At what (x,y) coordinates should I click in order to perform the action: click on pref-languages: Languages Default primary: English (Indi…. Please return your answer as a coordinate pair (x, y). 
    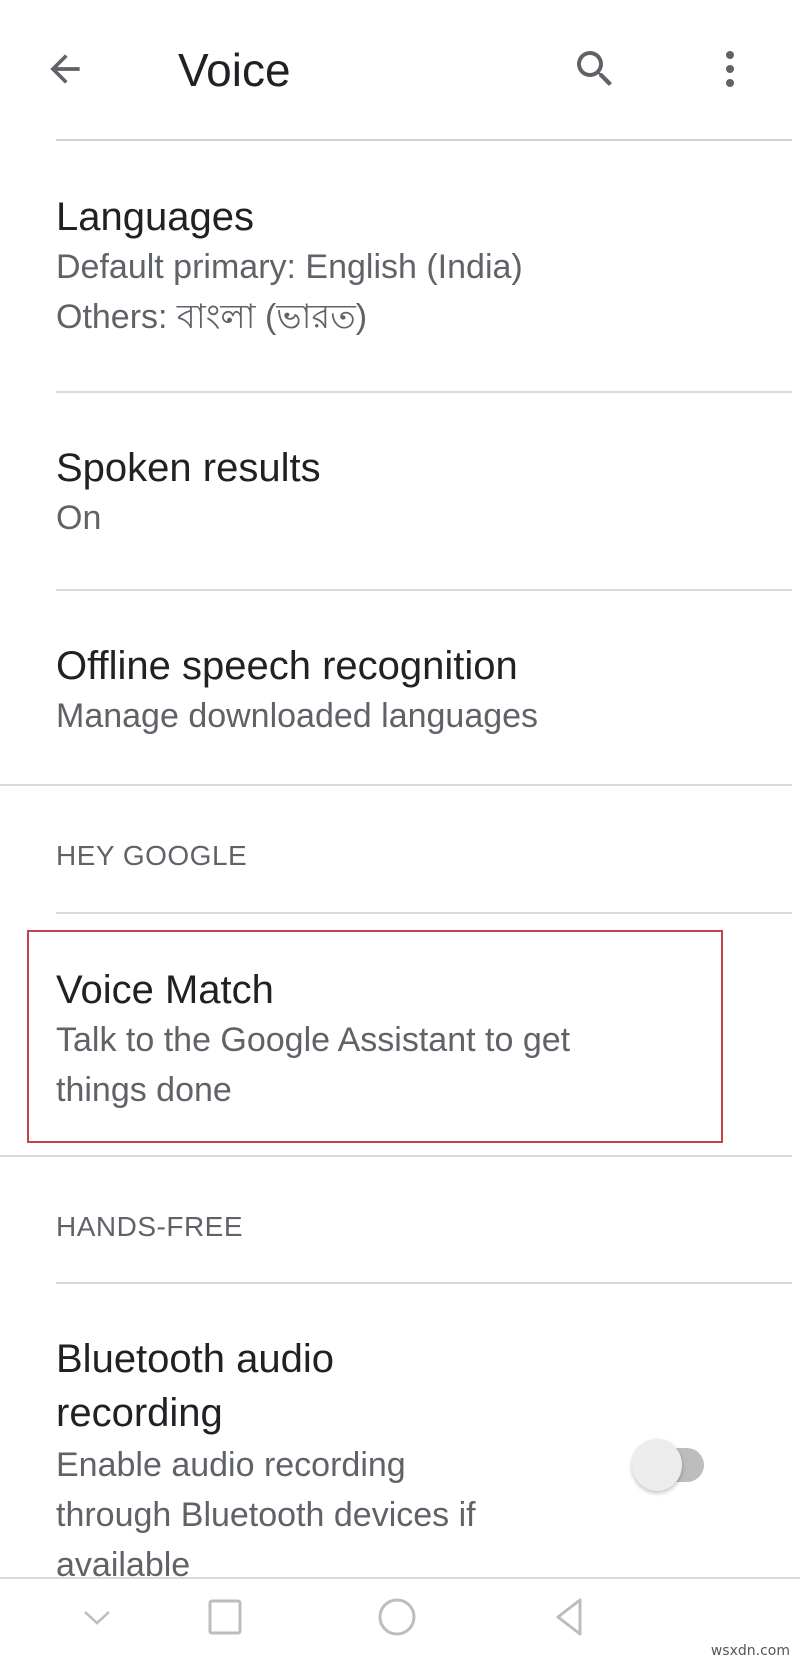
    Looking at the image, I should click on (408, 267).